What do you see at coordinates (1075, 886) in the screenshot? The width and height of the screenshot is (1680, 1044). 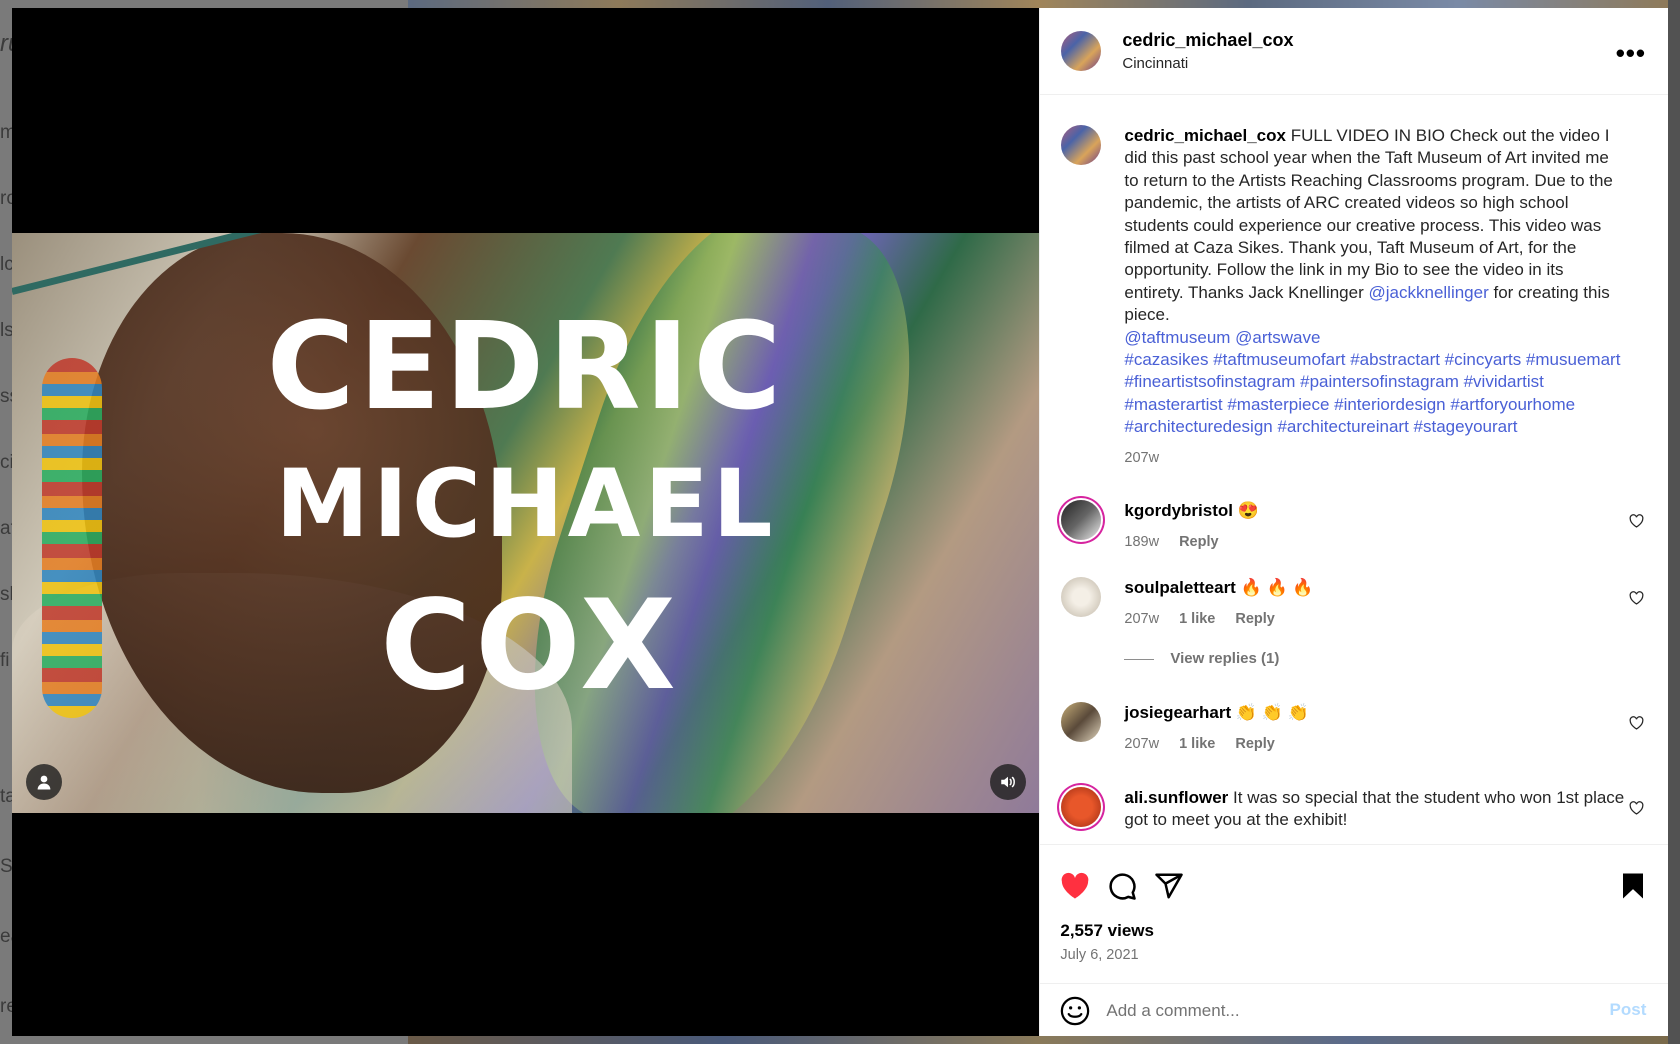 I see `heart-filled-icon` at bounding box center [1075, 886].